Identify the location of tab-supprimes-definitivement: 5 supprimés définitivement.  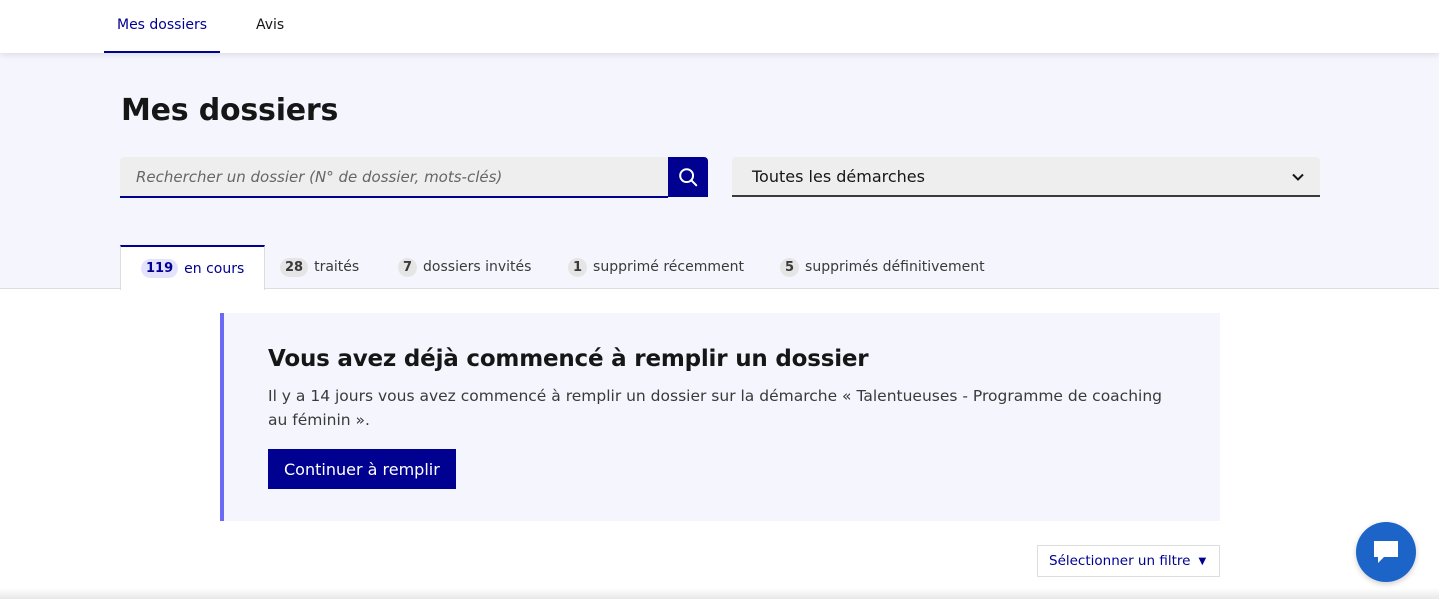
(882, 267).